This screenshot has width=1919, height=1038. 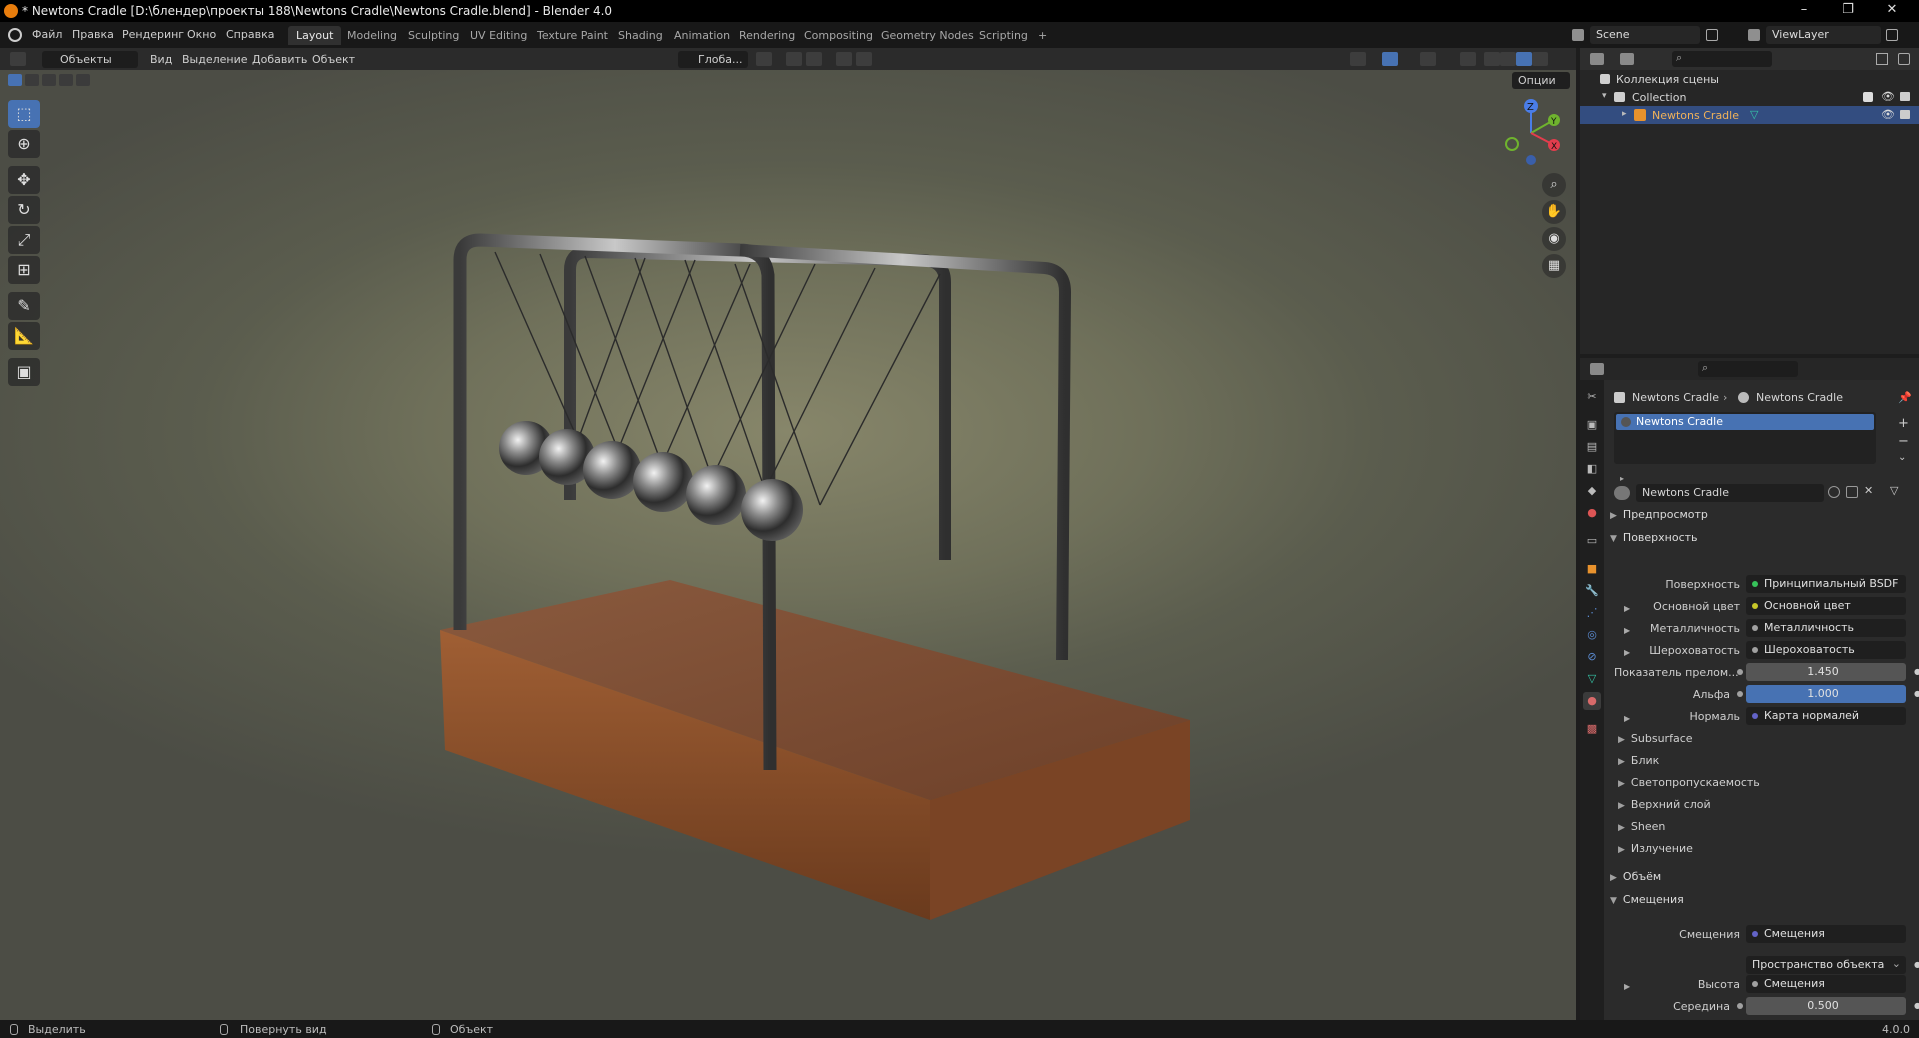 What do you see at coordinates (1645, 35) in the screenshot?
I see `scene-selector: Scene` at bounding box center [1645, 35].